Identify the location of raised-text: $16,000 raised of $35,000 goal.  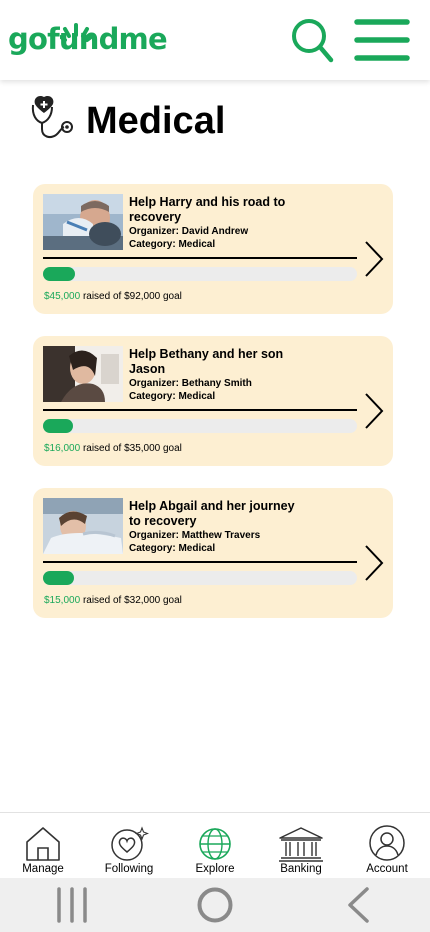
(113, 448).